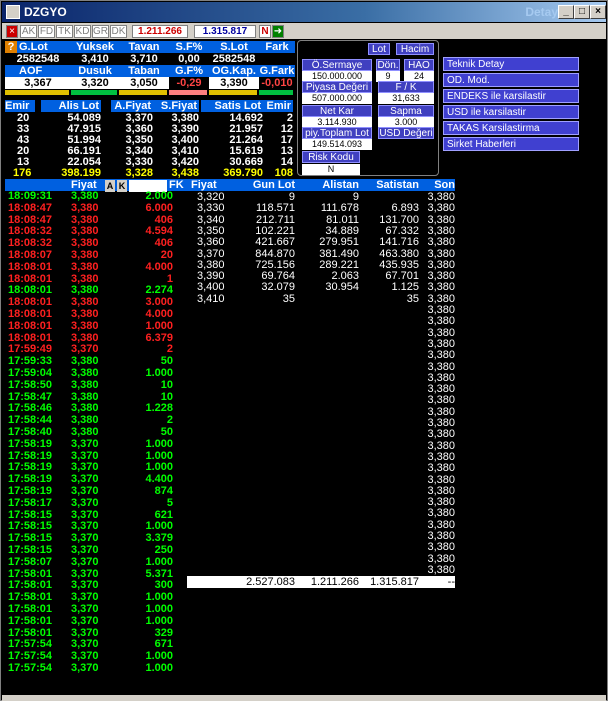 This screenshot has height=701, width=608. I want to click on tab-tk: TK, so click(64, 31).